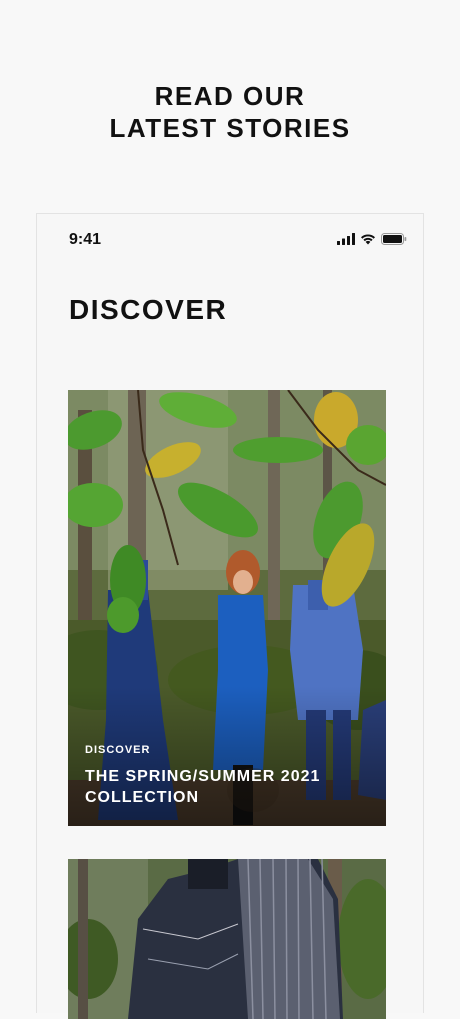  I want to click on wifi-icon, so click(368, 239).